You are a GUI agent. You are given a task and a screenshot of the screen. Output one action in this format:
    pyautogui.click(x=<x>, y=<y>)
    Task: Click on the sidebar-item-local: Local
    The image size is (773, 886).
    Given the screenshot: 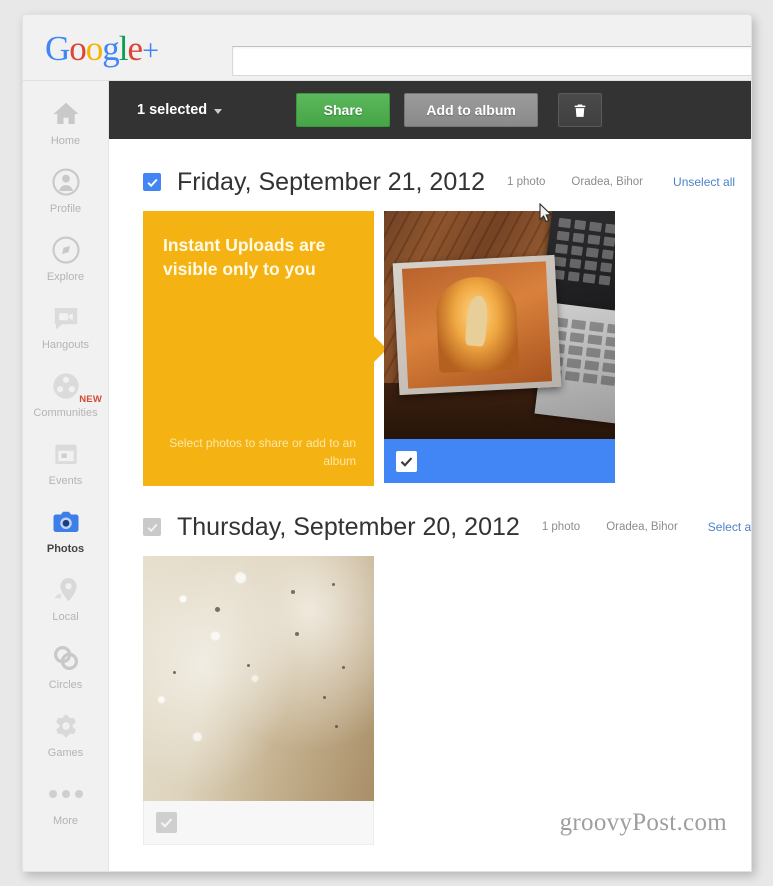 What is the action you would take?
    pyautogui.click(x=65, y=601)
    